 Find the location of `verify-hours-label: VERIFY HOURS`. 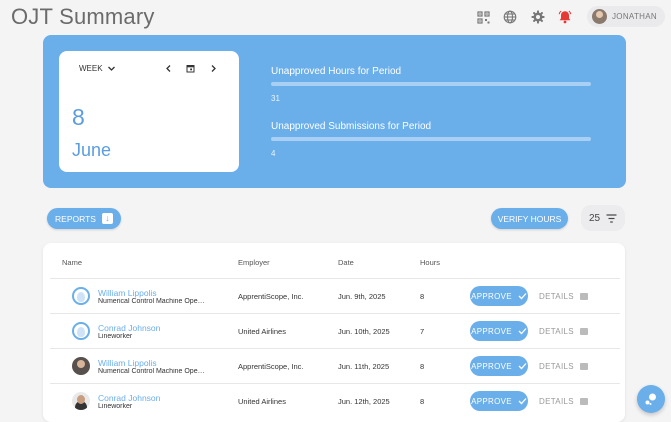

verify-hours-label: VERIFY HOURS is located at coordinates (529, 218).